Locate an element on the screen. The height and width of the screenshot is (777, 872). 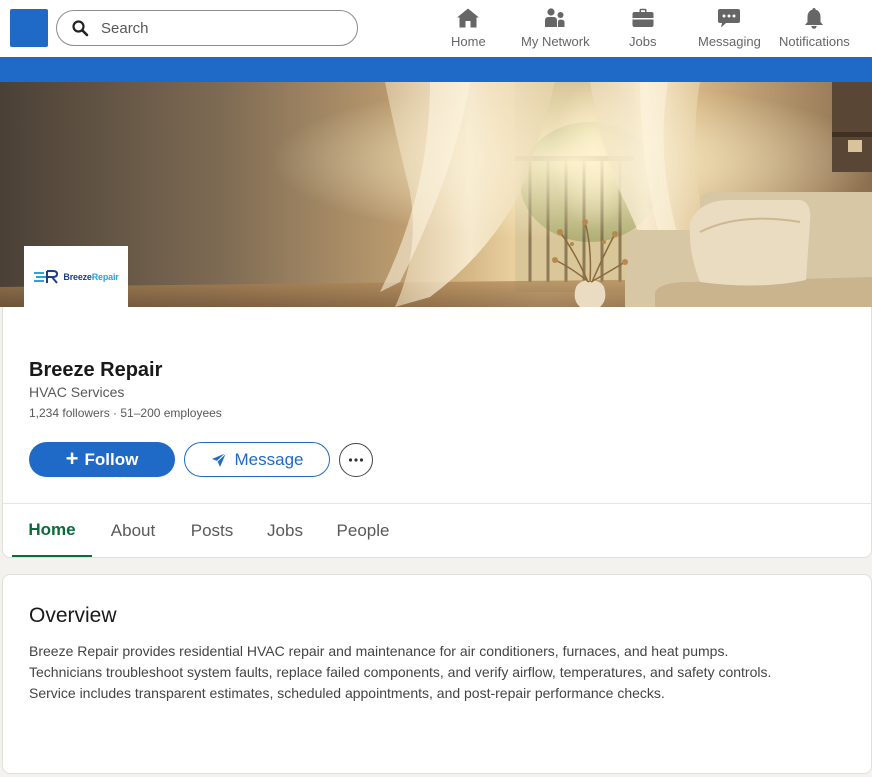
message-button-label: Message is located at coordinates (269, 459).